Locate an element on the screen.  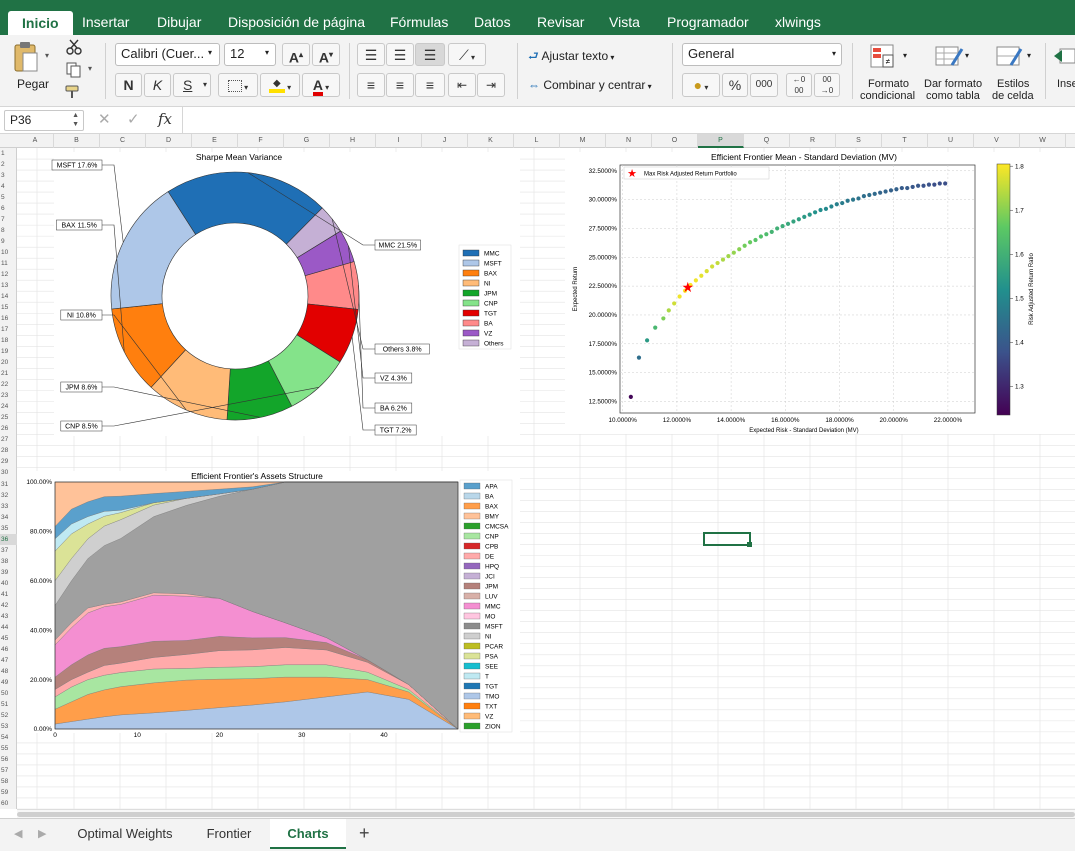
row-header: 40 is located at coordinates (8, 583).